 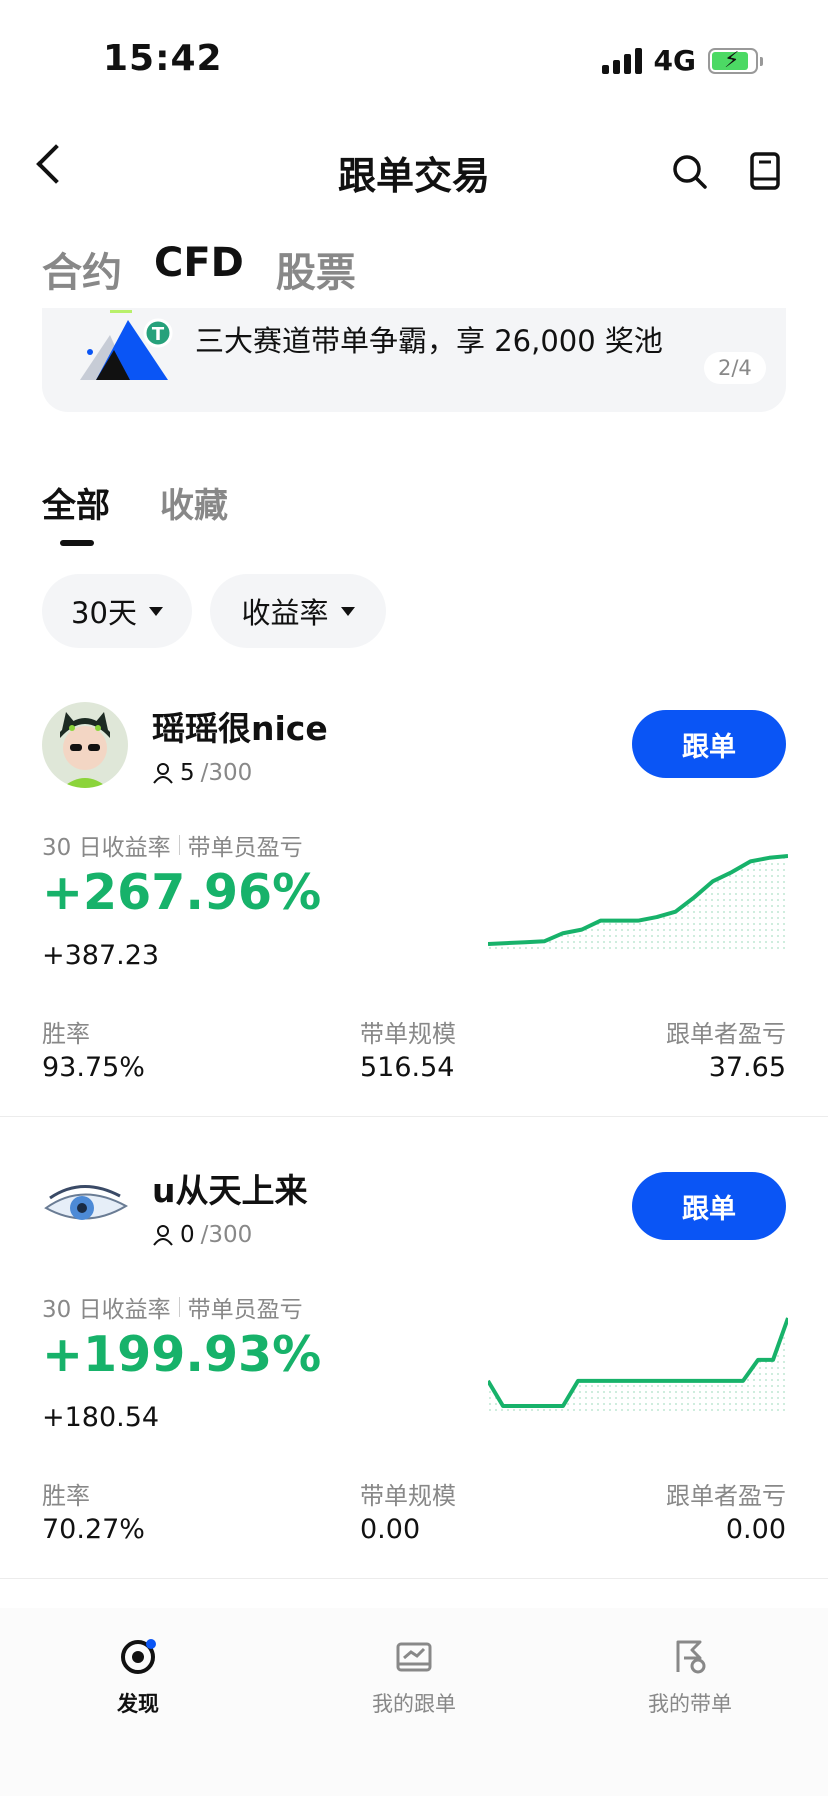 What do you see at coordinates (735, 368) in the screenshot?
I see `banner-pager: 2/4` at bounding box center [735, 368].